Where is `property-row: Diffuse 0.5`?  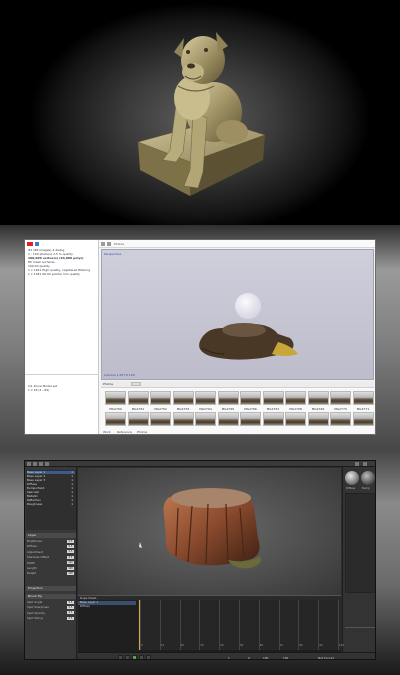 property-row: Diffuse 0.5 is located at coordinates (50, 546).